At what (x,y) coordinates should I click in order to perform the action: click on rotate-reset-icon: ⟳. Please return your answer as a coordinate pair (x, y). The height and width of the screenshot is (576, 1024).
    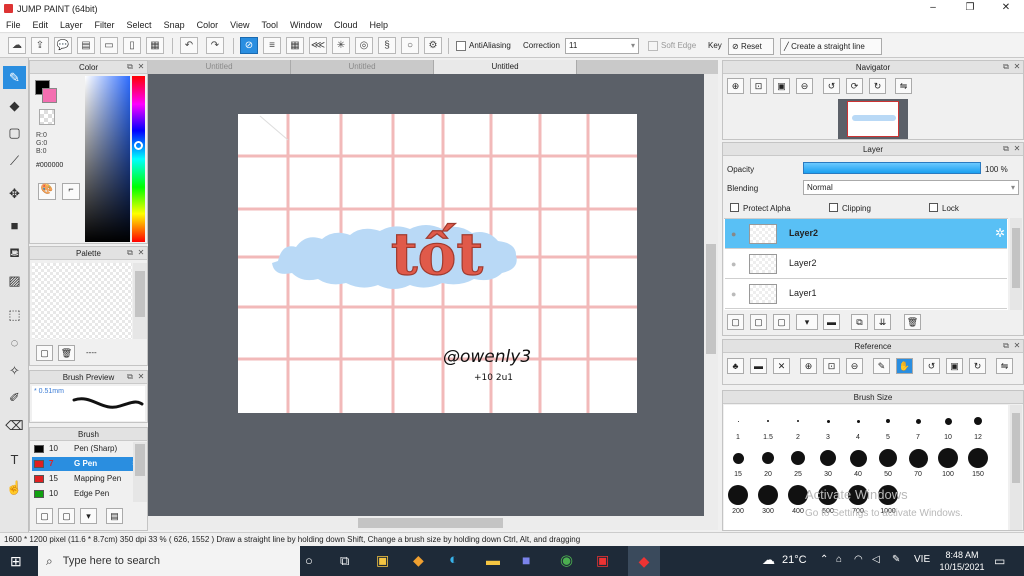
    Looking at the image, I should click on (854, 86).